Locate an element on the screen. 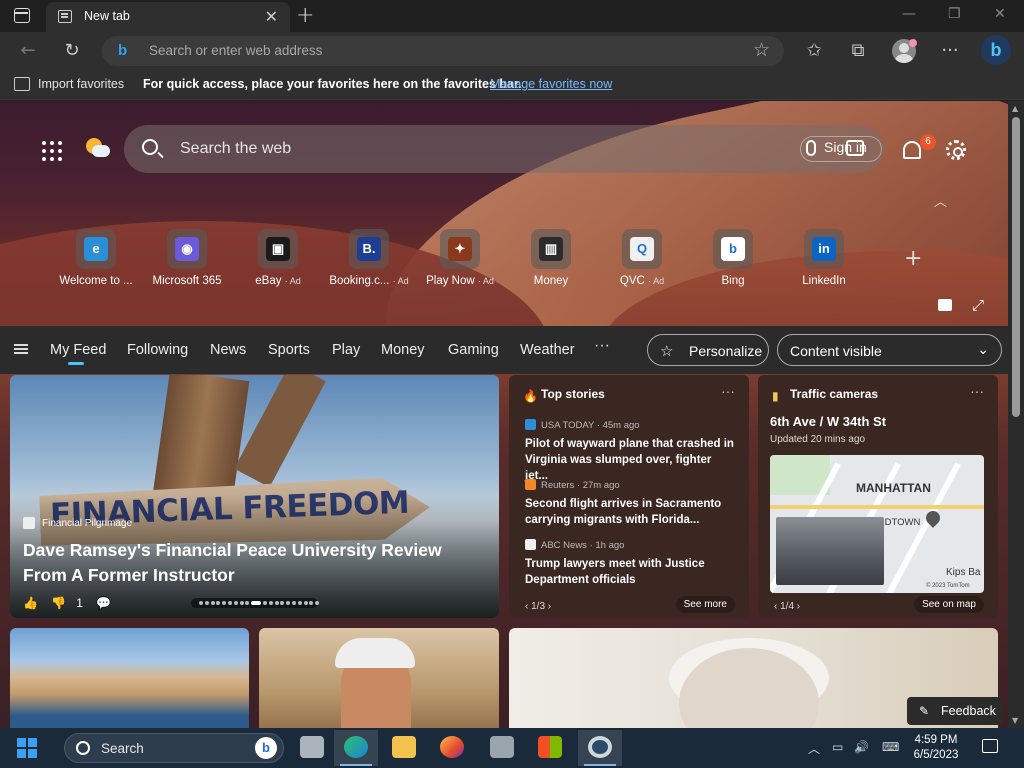 The image size is (1024, 768). traffic-map: MANHATTAN IDTOWN Kips Ba © 2023 TomTom is located at coordinates (877, 524).